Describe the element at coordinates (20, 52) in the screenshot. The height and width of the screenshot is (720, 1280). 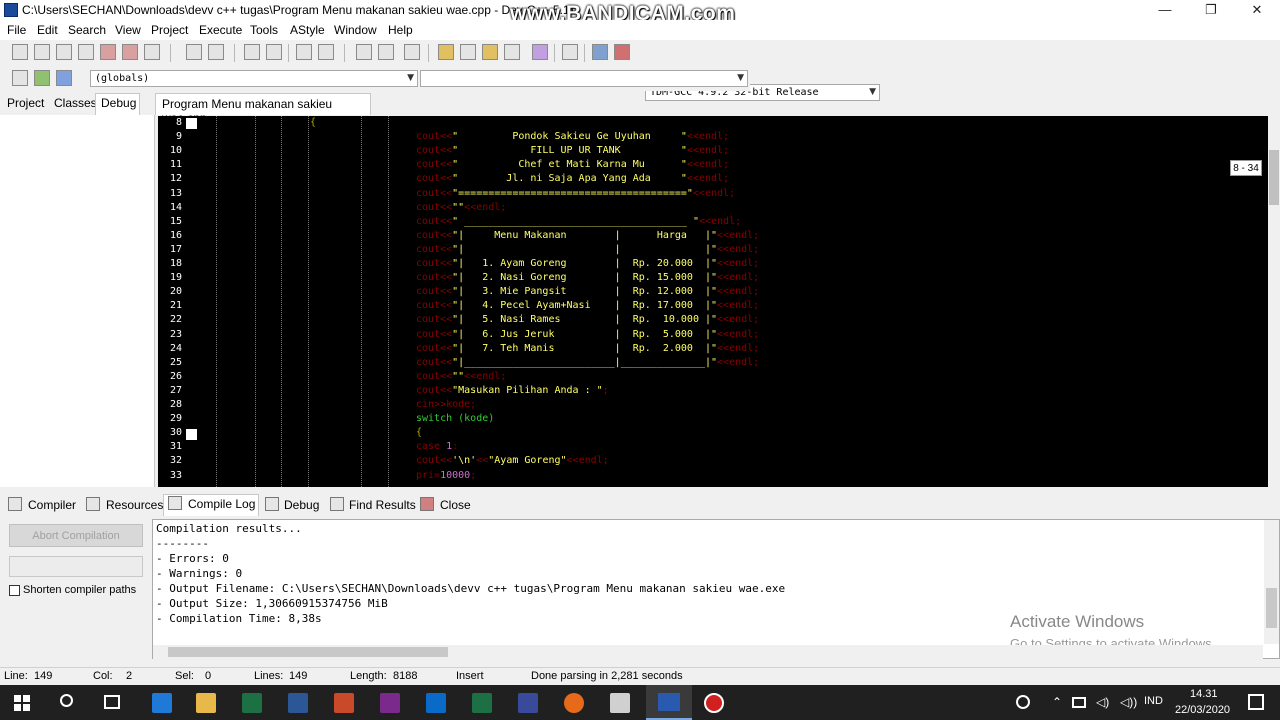
I see `new-file-icon` at that location.